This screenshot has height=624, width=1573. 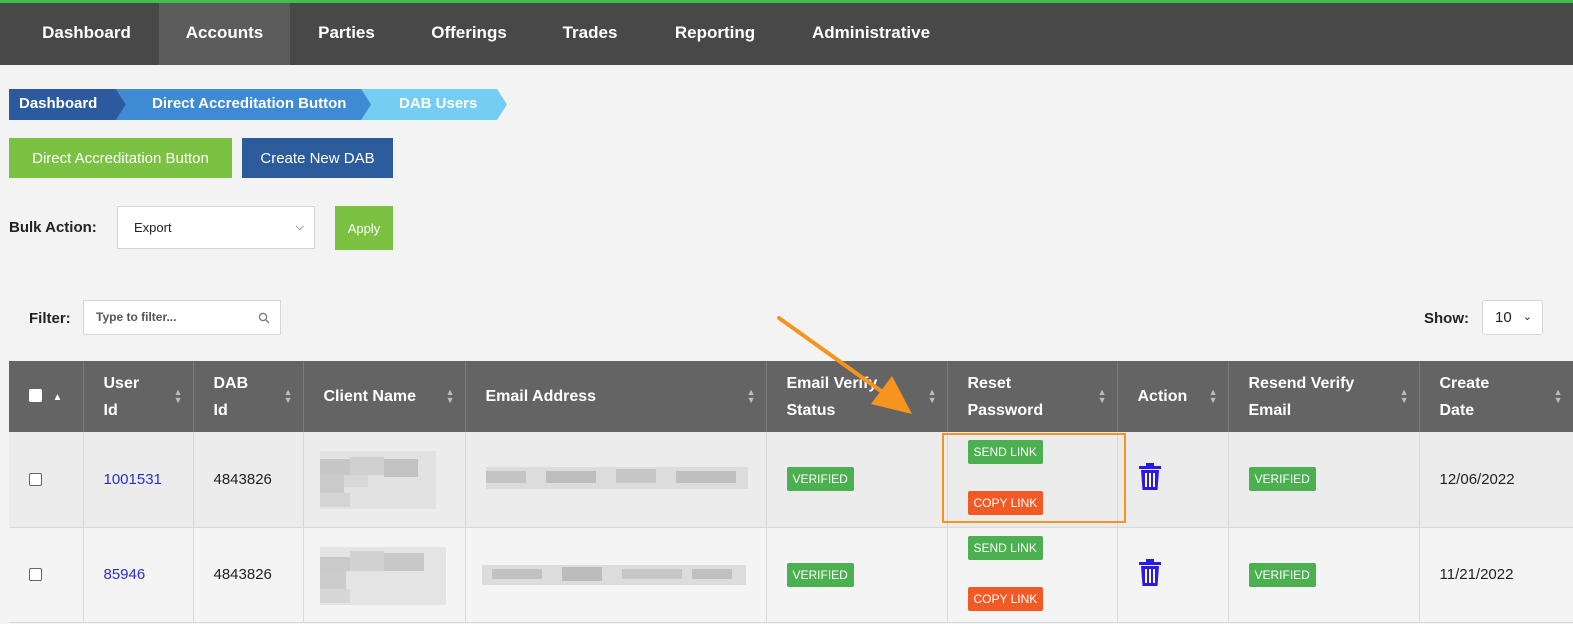 What do you see at coordinates (1162, 396) in the screenshot?
I see `col-action-label: Action` at bounding box center [1162, 396].